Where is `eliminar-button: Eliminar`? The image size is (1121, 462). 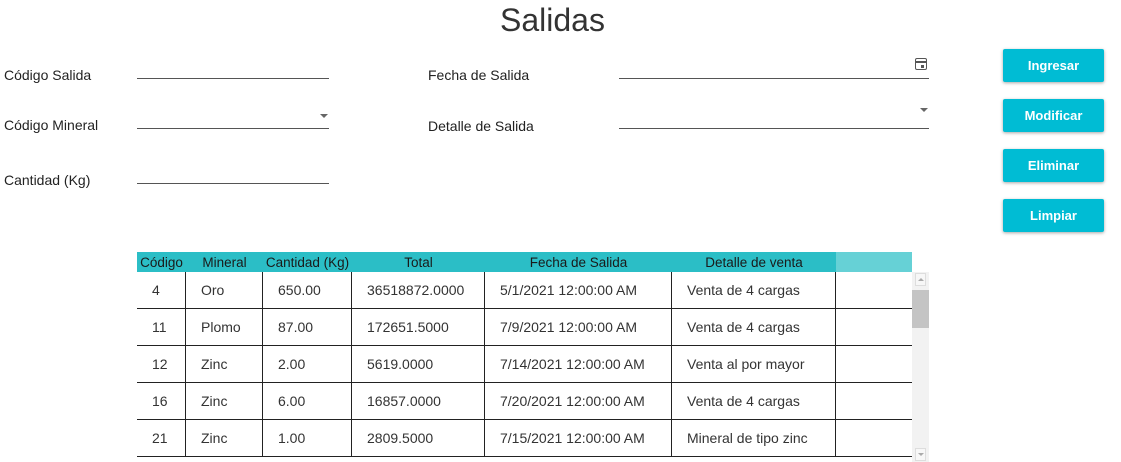 eliminar-button: Eliminar is located at coordinates (1053, 165).